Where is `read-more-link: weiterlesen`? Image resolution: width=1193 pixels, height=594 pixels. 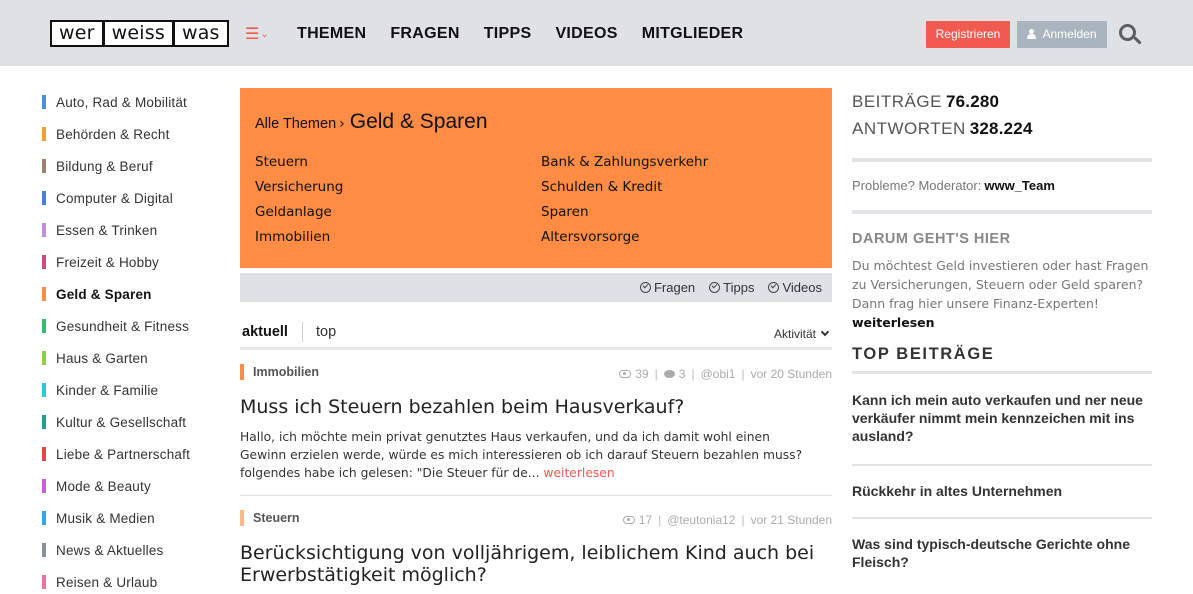 read-more-link: weiterlesen is located at coordinates (578, 473).